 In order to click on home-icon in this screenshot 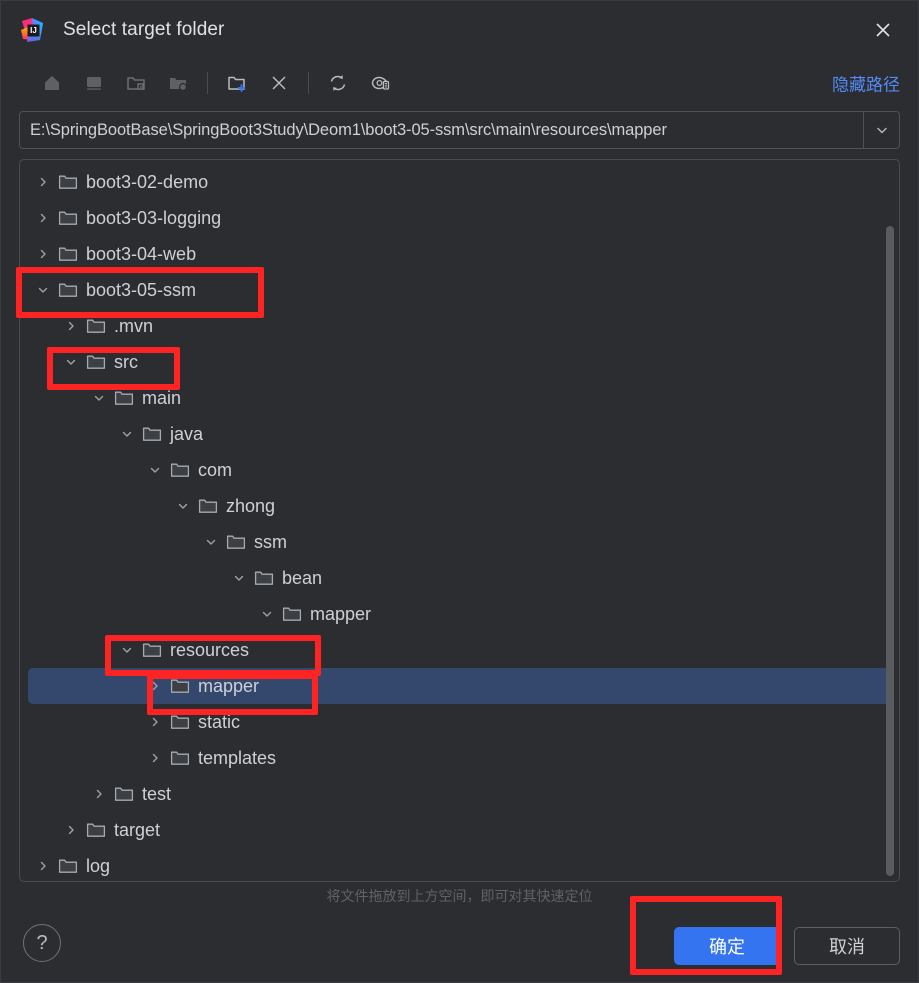, I will do `click(52, 83)`.